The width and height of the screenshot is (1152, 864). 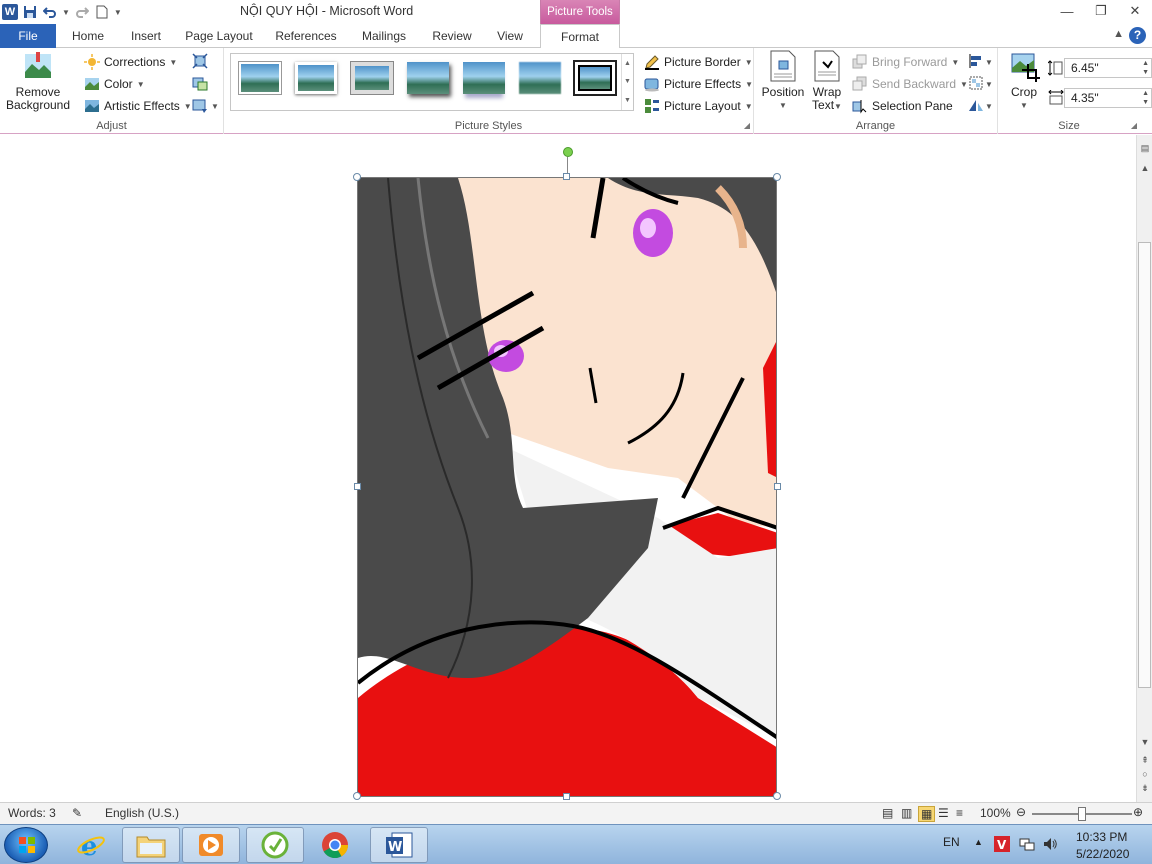 What do you see at coordinates (1144, 465) in the screenshot?
I see `scroll-thumb` at bounding box center [1144, 465].